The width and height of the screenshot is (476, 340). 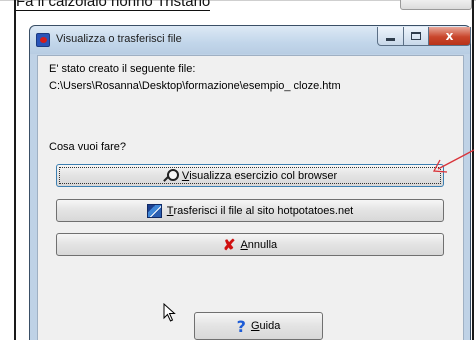 I want to click on title-bar: Visualizza o trasferisci file x, so click(x=250, y=40).